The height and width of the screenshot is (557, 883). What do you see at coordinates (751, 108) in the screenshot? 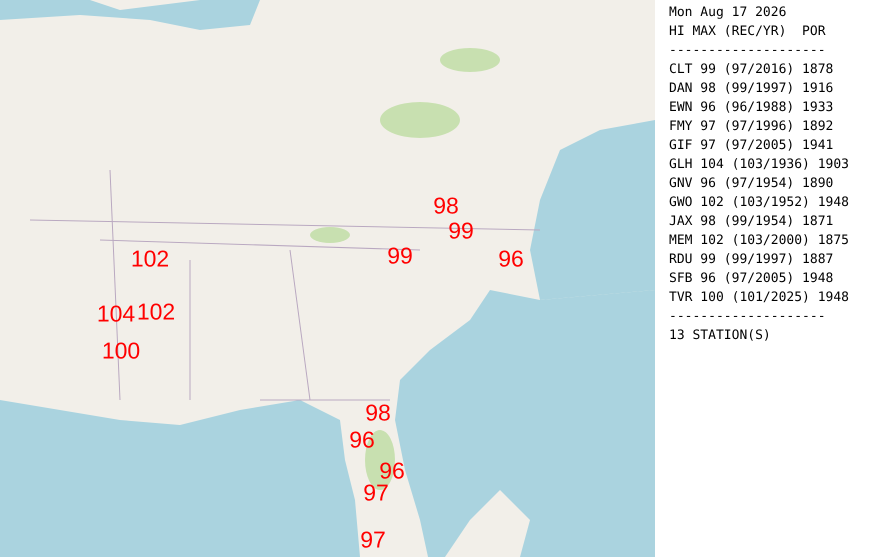
I see `station-row-text: EWN 96 (96/1988) 1933` at bounding box center [751, 108].